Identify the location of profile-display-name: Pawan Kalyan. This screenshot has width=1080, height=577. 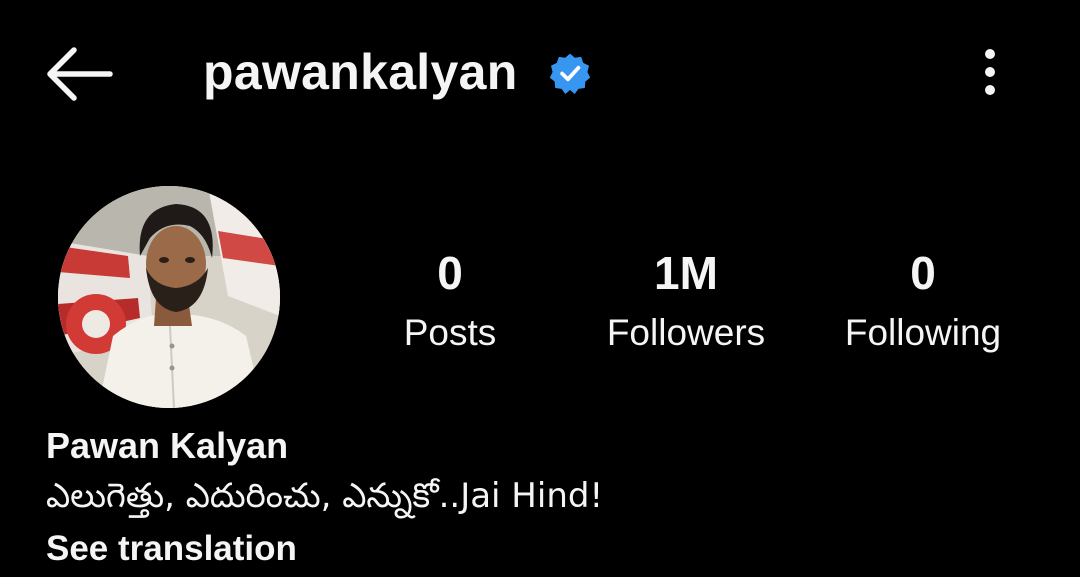
(167, 445).